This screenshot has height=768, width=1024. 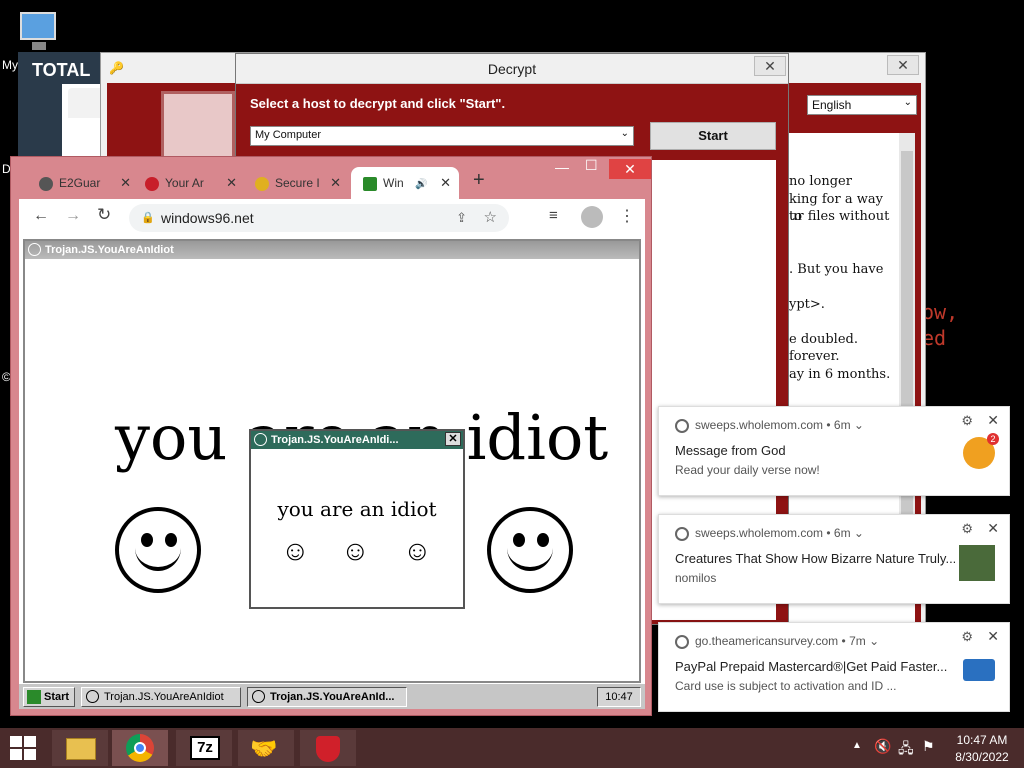 What do you see at coordinates (862, 105) in the screenshot?
I see `language-select: English ⌄` at bounding box center [862, 105].